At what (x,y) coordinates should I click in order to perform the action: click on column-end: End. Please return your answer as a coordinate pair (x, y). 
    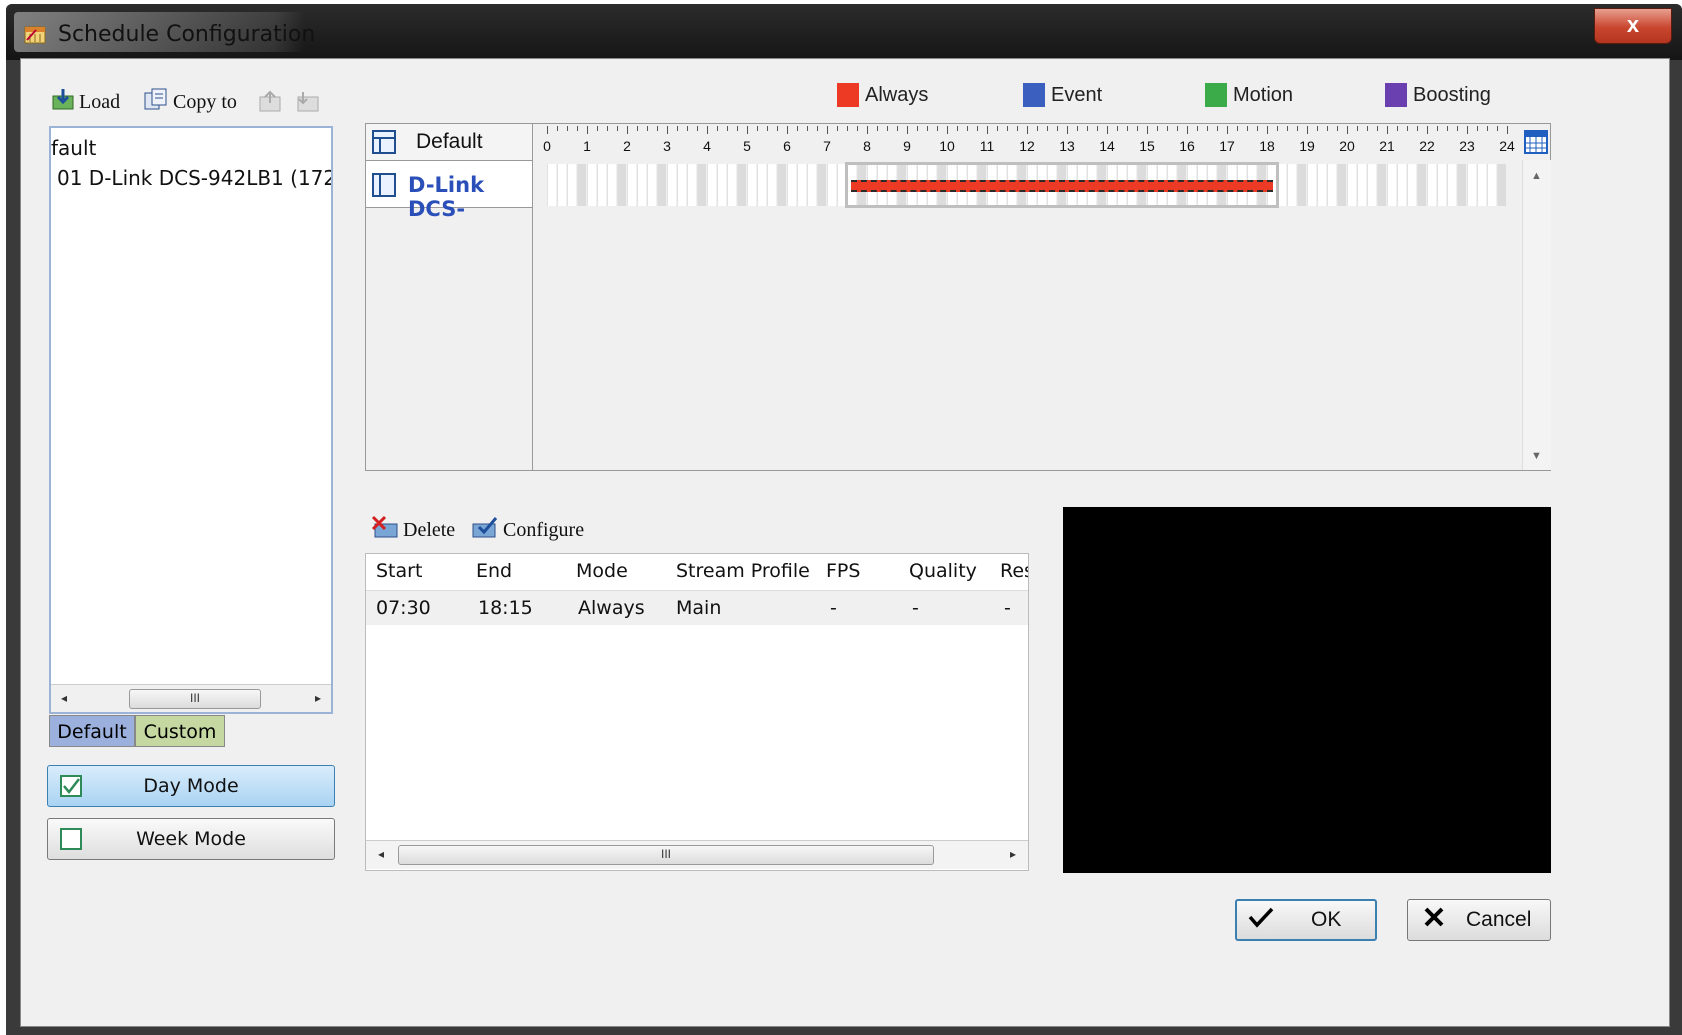
    Looking at the image, I should click on (494, 571).